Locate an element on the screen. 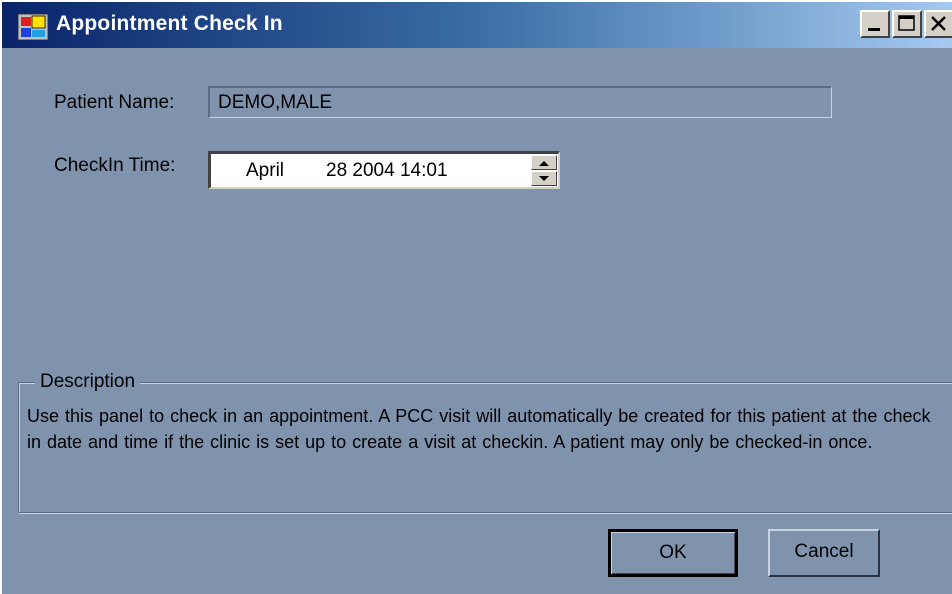  application-icon is located at coordinates (33, 27).